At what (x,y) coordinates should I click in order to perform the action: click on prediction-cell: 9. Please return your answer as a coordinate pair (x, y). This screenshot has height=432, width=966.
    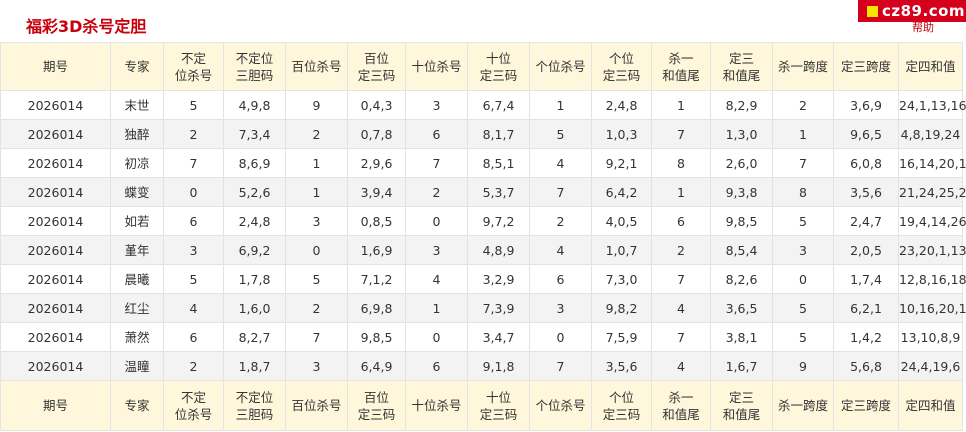
    Looking at the image, I should click on (316, 105).